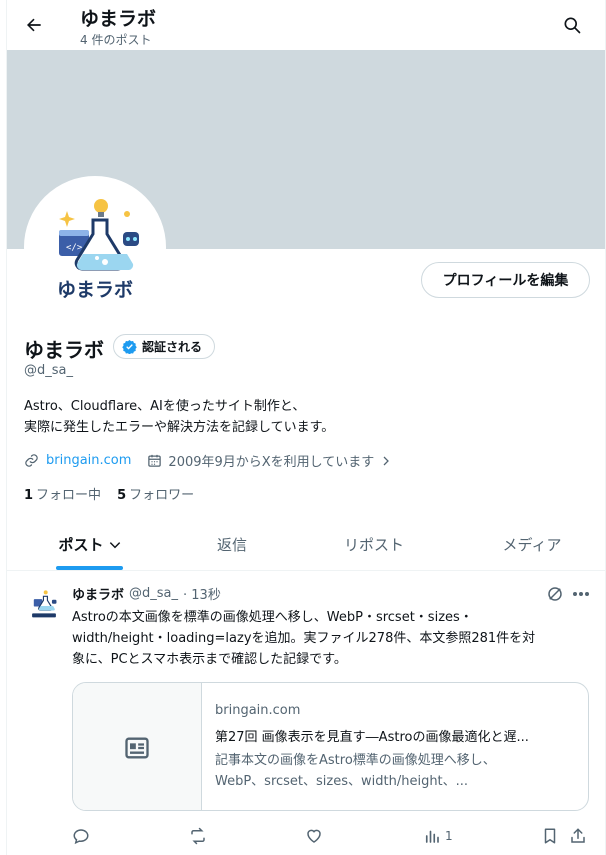 The width and height of the screenshot is (606, 855). Describe the element at coordinates (155, 460) in the screenshot. I see `calendar-icon` at that location.